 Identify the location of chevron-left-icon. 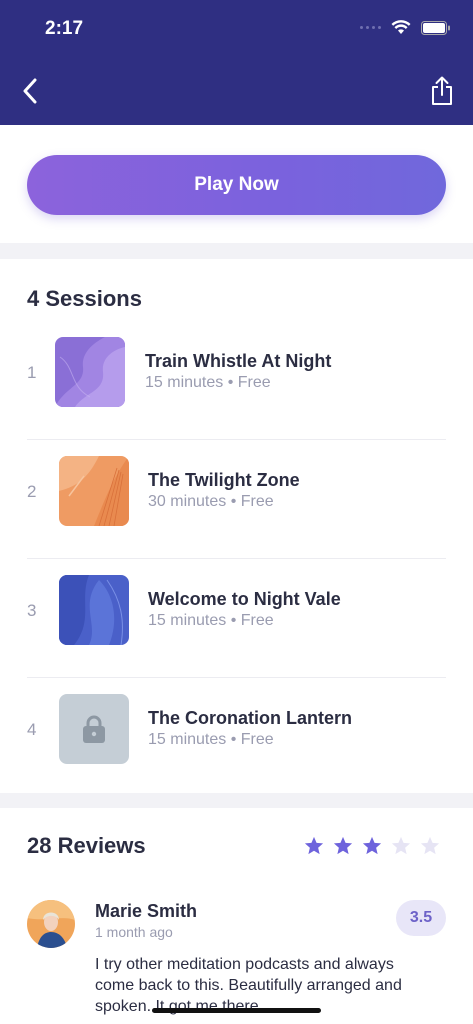
(30, 91).